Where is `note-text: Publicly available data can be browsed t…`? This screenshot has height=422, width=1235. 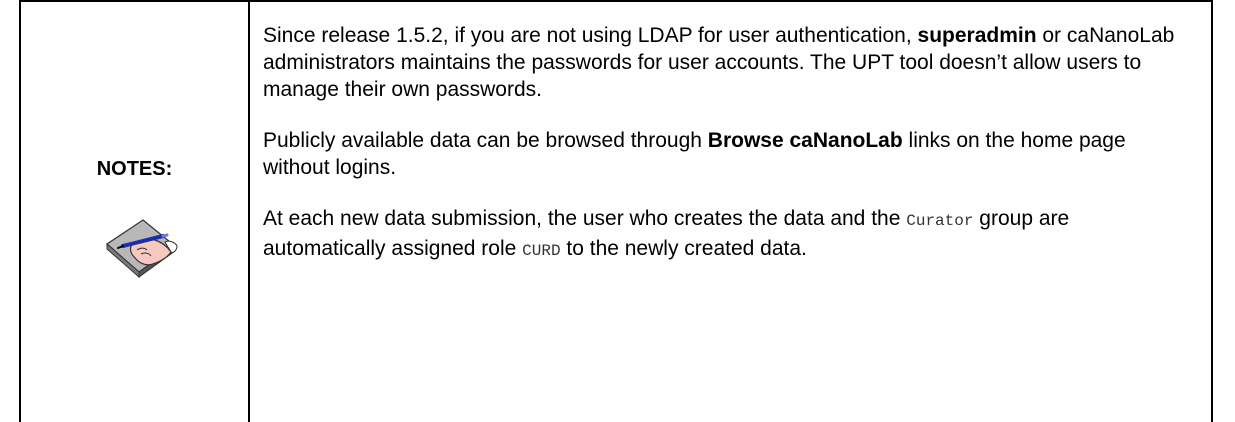 note-text: Publicly available data can be browsed t… is located at coordinates (485, 140).